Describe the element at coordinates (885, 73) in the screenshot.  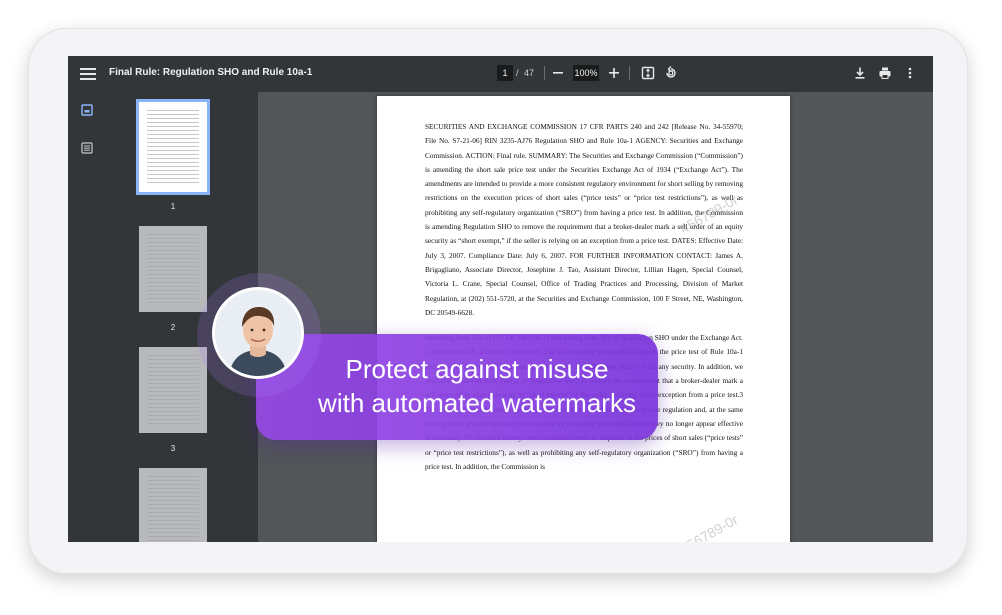
I see `print-icon` at that location.